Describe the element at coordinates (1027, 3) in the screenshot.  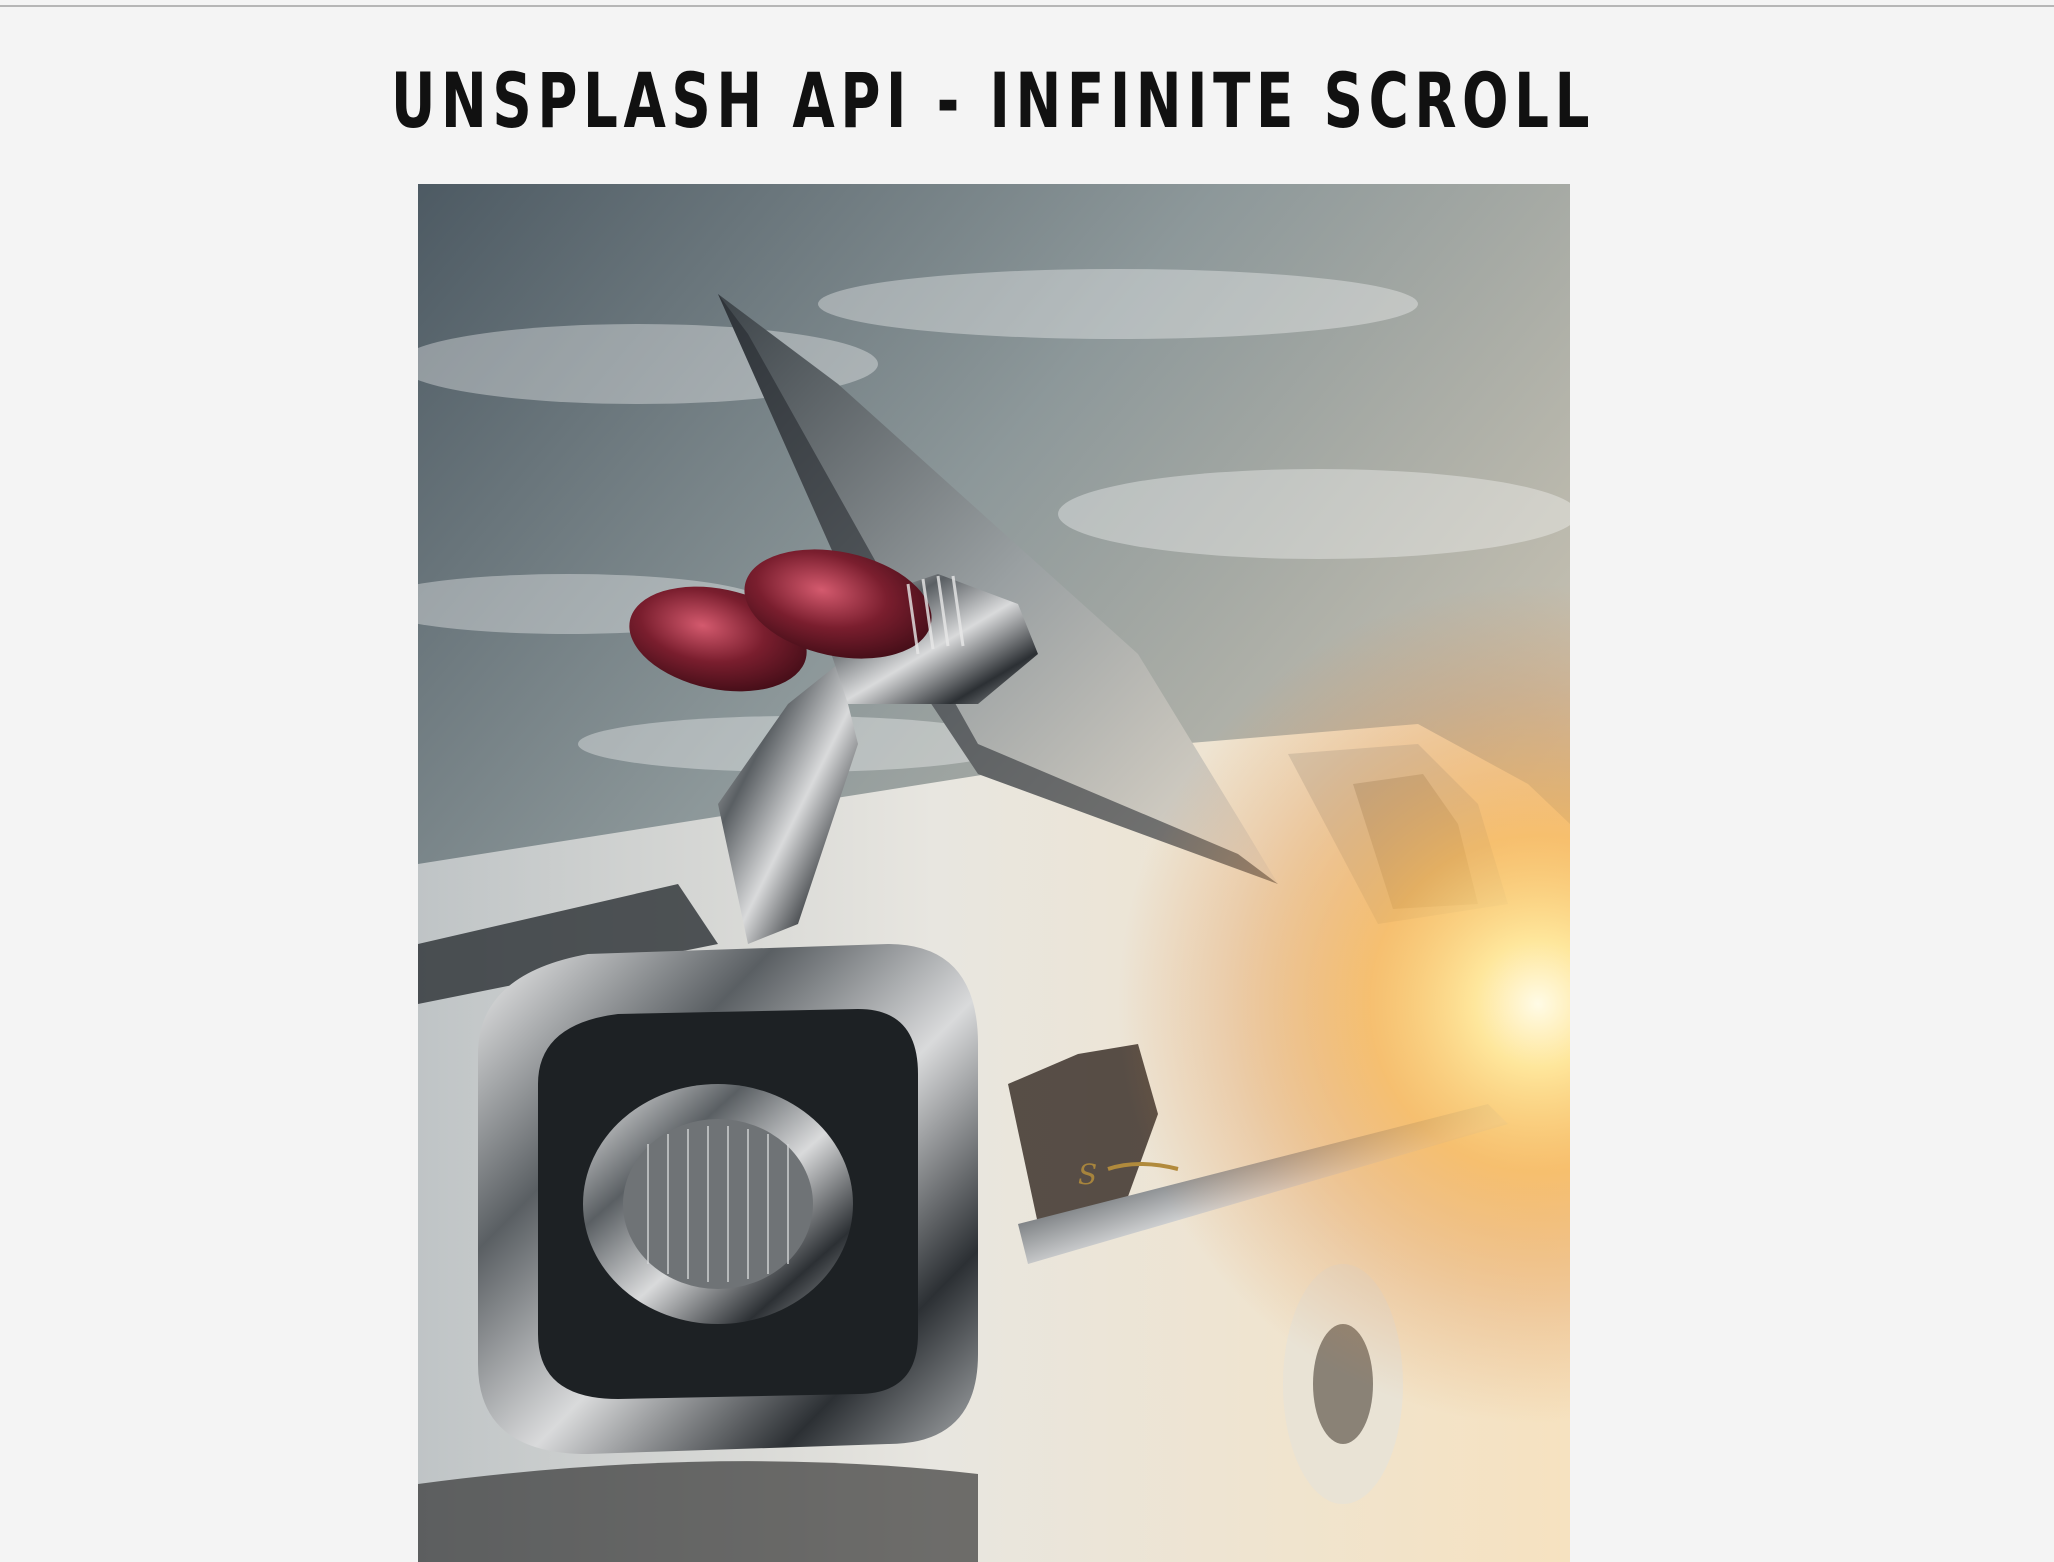
I see `top-divider` at that location.